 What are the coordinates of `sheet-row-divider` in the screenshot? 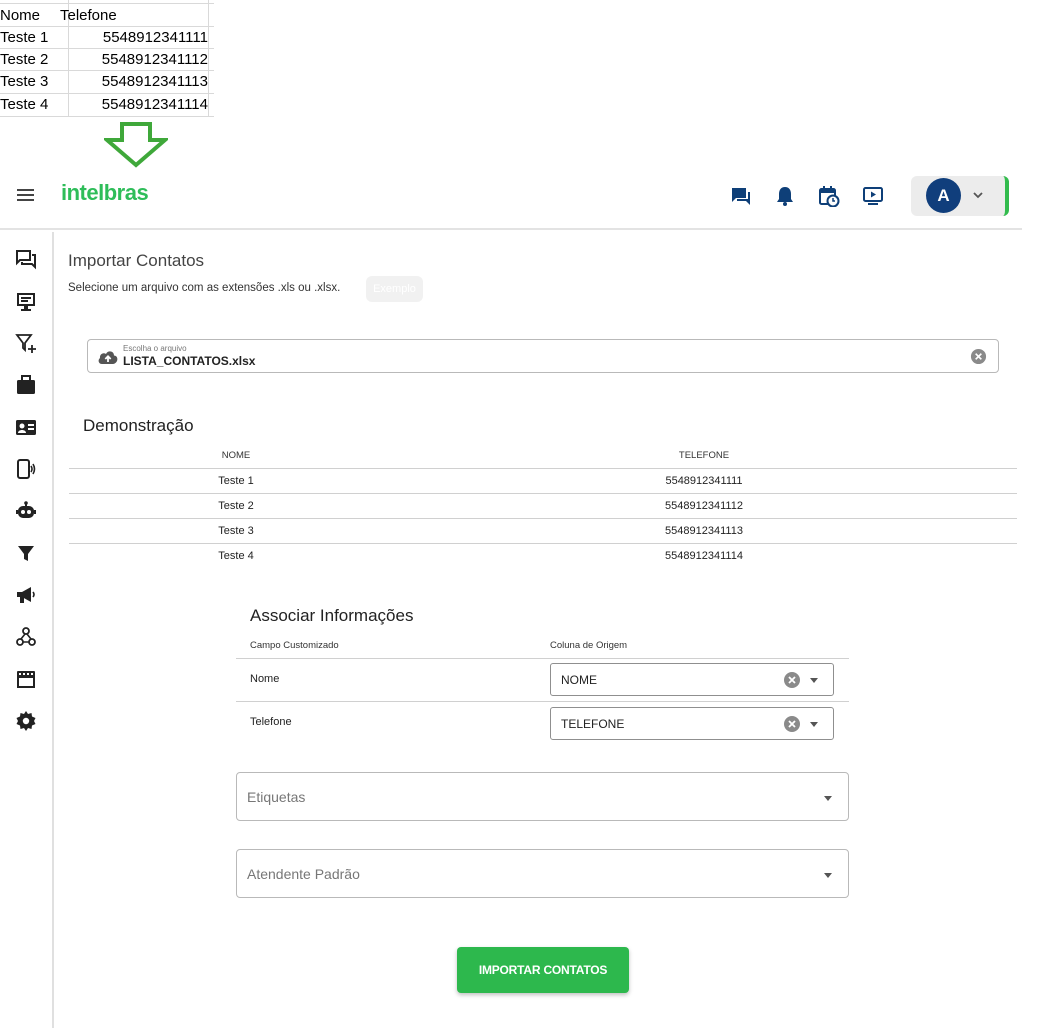 It's located at (107, 116).